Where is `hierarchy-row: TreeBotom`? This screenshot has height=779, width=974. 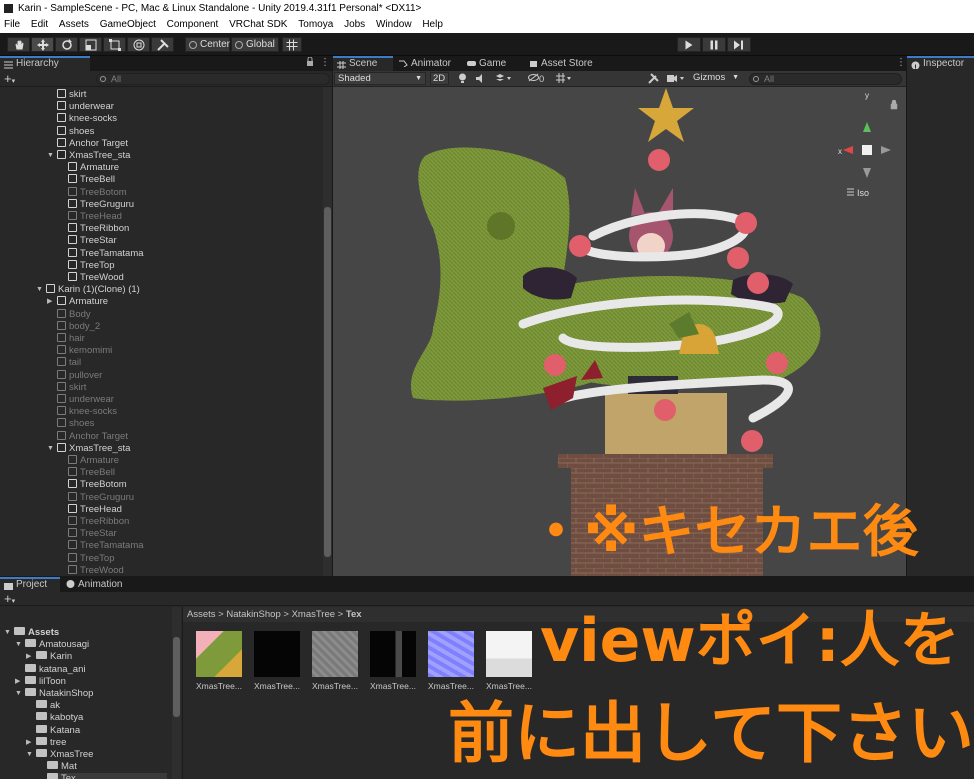
hierarchy-row: TreeBotom is located at coordinates (97, 485).